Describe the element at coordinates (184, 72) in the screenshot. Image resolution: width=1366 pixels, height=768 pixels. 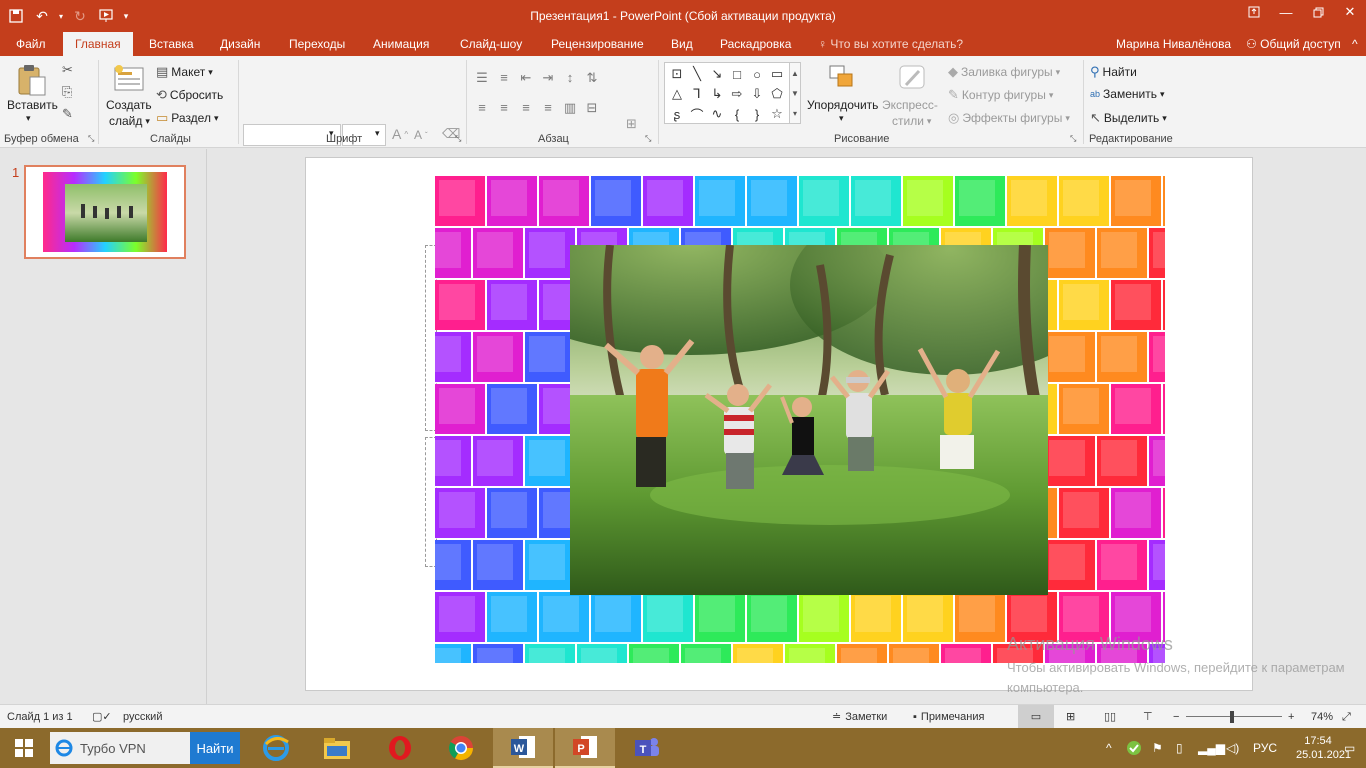
I see `layout-button: ▤ Макет ▾` at that location.